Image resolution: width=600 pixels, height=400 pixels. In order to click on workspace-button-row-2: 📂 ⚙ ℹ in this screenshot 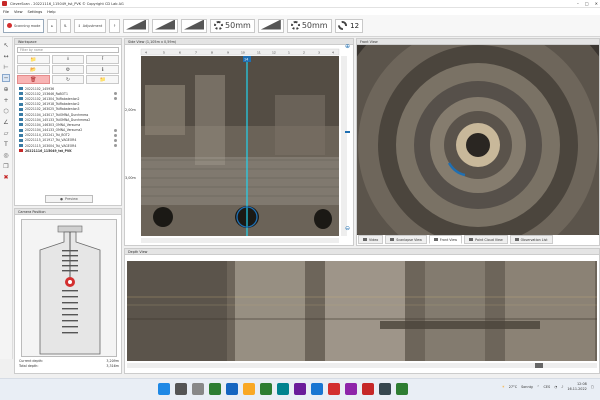, I will do `click(68, 69)`.